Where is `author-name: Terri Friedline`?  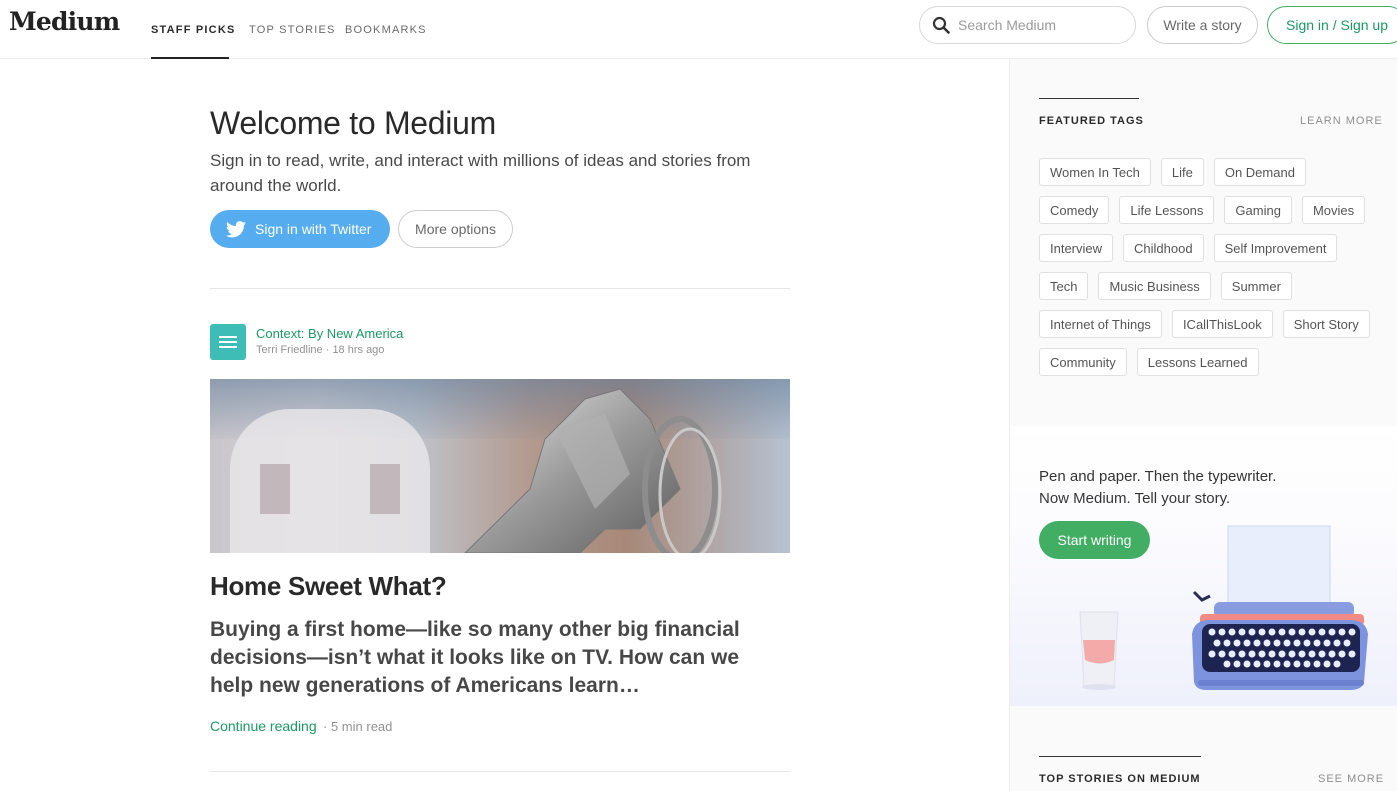
author-name: Terri Friedline is located at coordinates (289, 350).